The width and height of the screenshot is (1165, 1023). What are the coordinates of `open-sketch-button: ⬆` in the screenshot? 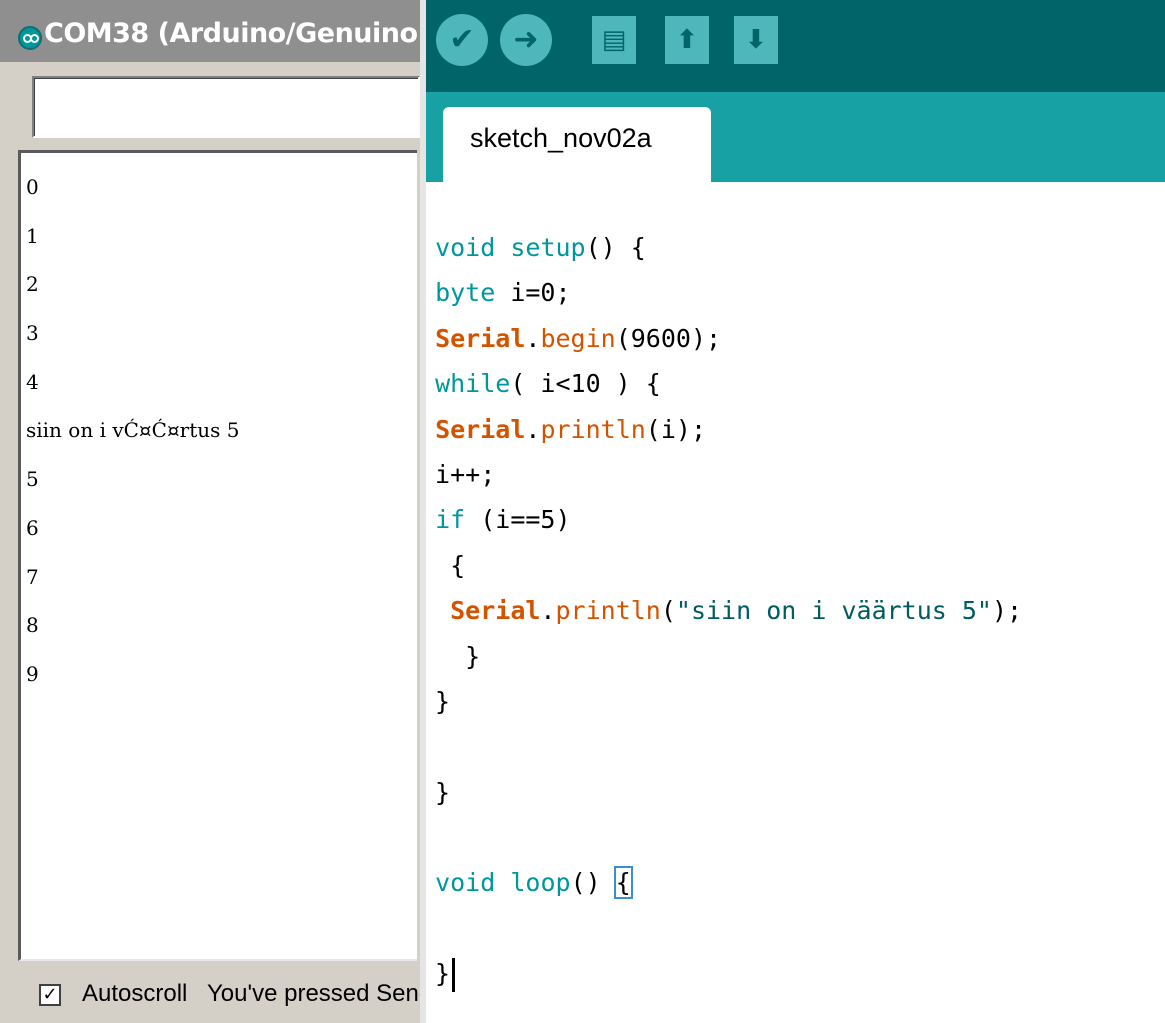 It's located at (687, 40).